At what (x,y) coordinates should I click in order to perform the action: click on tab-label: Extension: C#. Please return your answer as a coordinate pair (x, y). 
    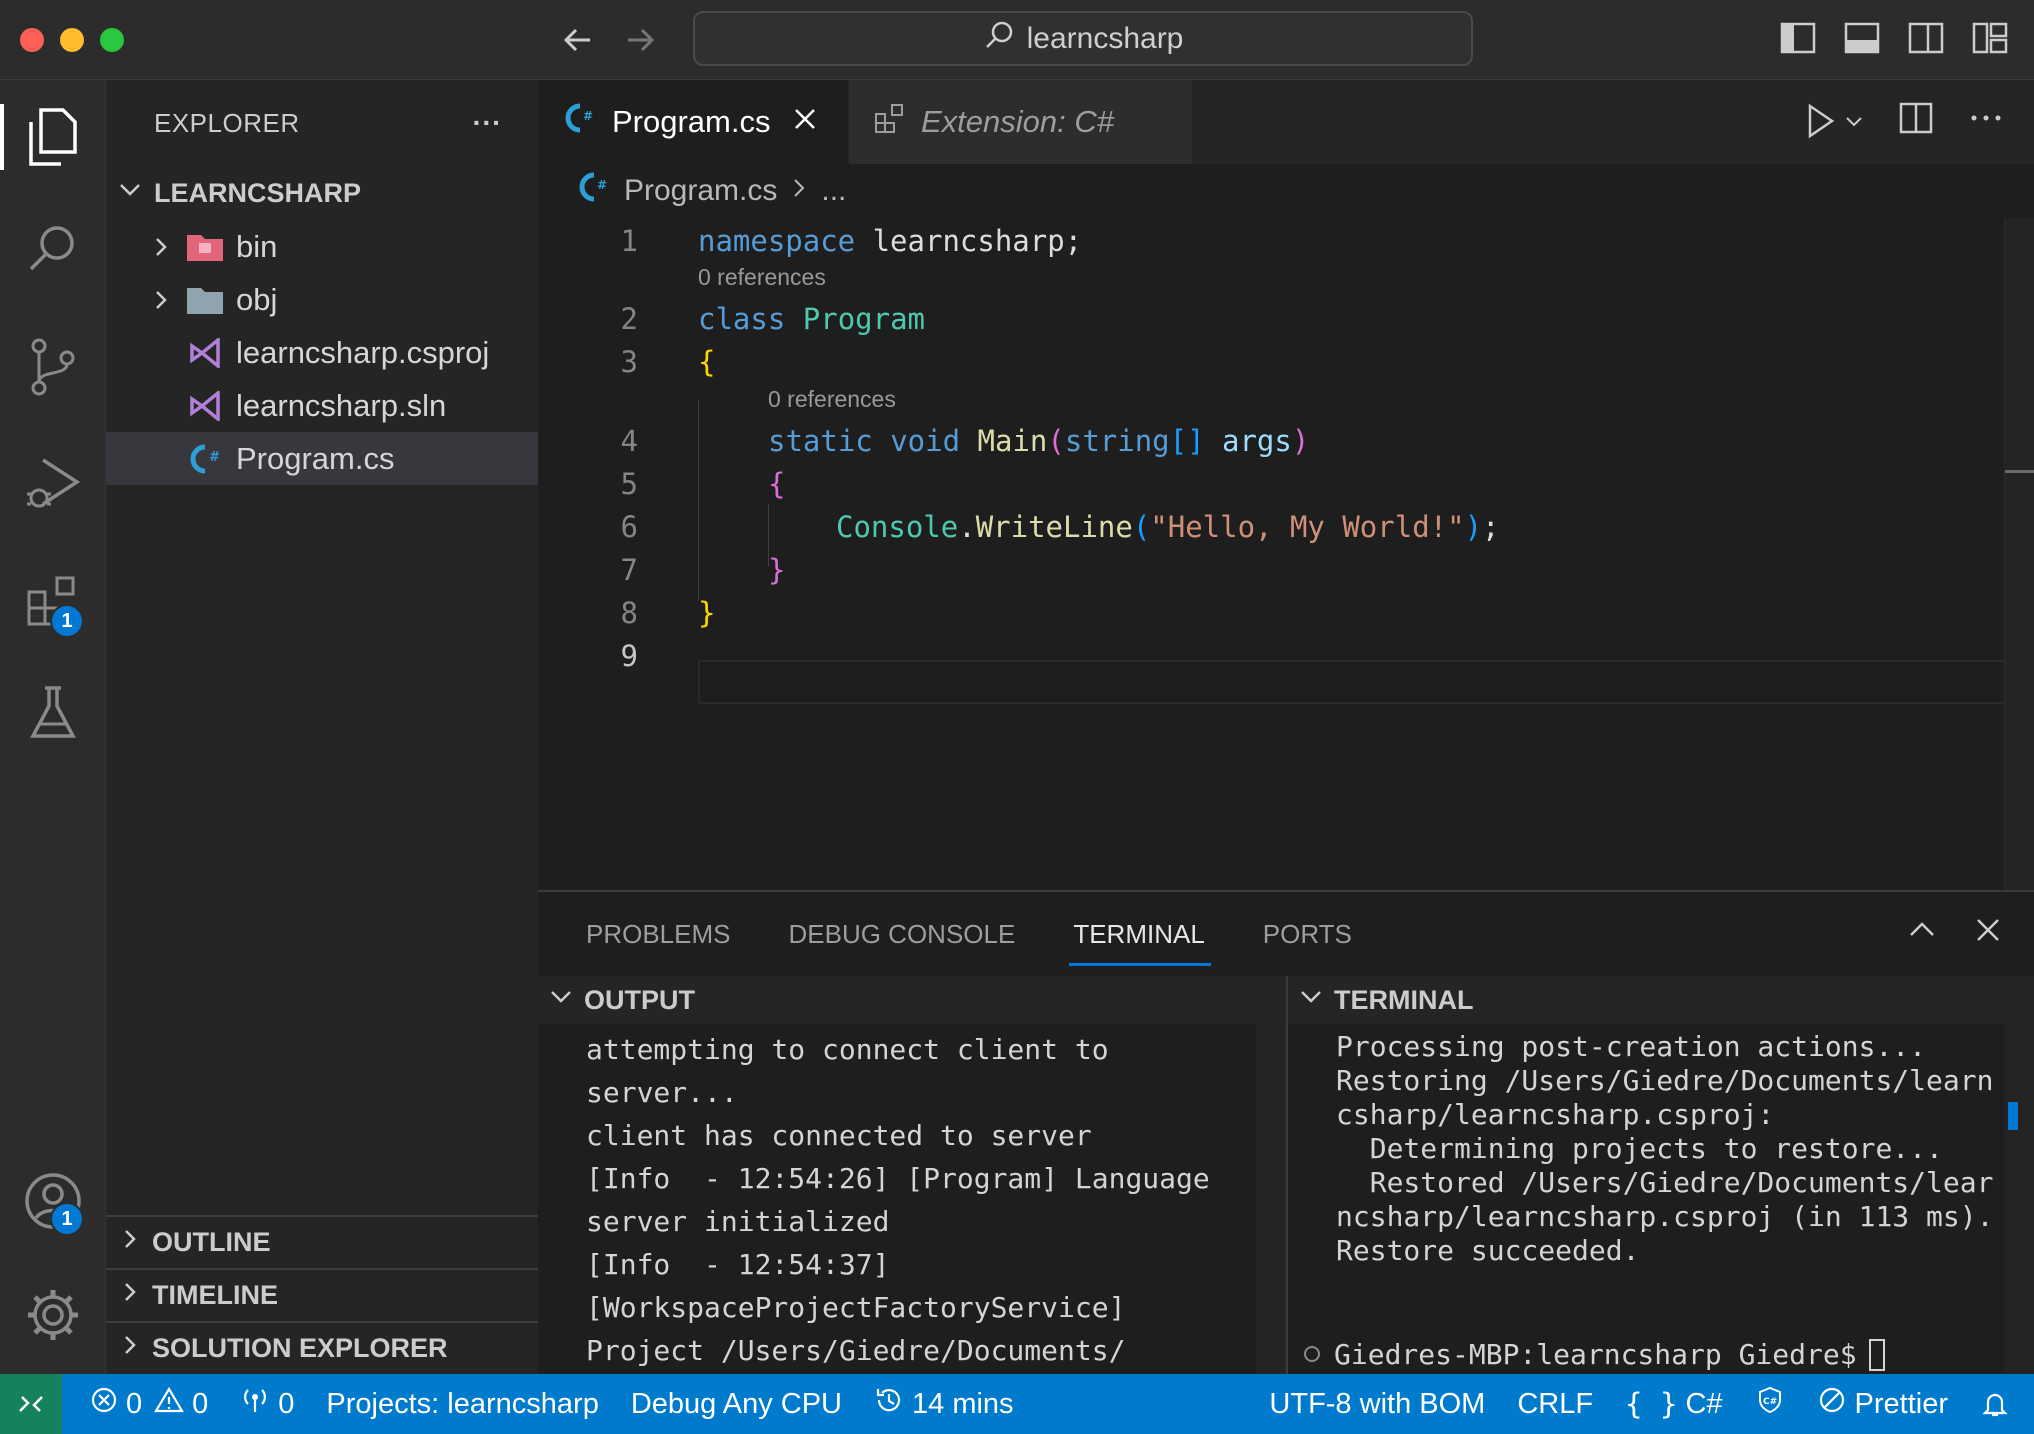
    Looking at the image, I should click on (1017, 121).